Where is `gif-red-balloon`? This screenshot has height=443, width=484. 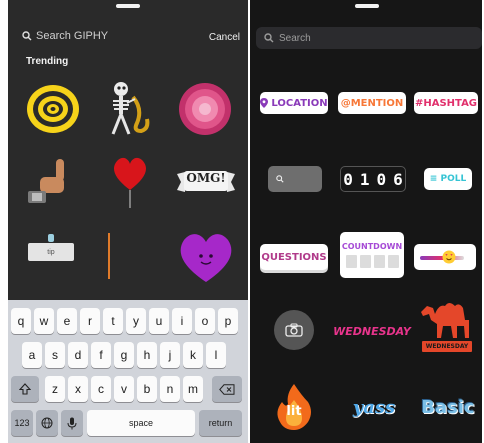
gif-red-balloon is located at coordinates (130, 181).